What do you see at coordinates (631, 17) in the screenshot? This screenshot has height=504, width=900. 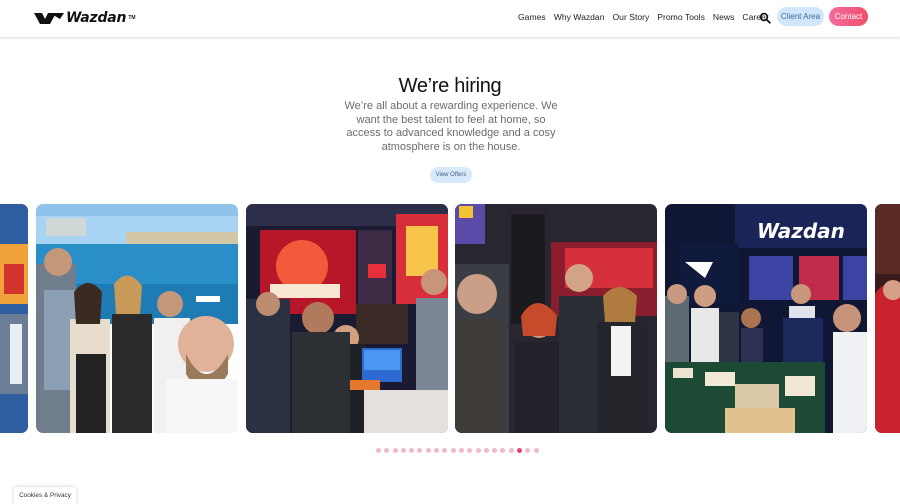 I see `nav-our-story: Our Story` at bounding box center [631, 17].